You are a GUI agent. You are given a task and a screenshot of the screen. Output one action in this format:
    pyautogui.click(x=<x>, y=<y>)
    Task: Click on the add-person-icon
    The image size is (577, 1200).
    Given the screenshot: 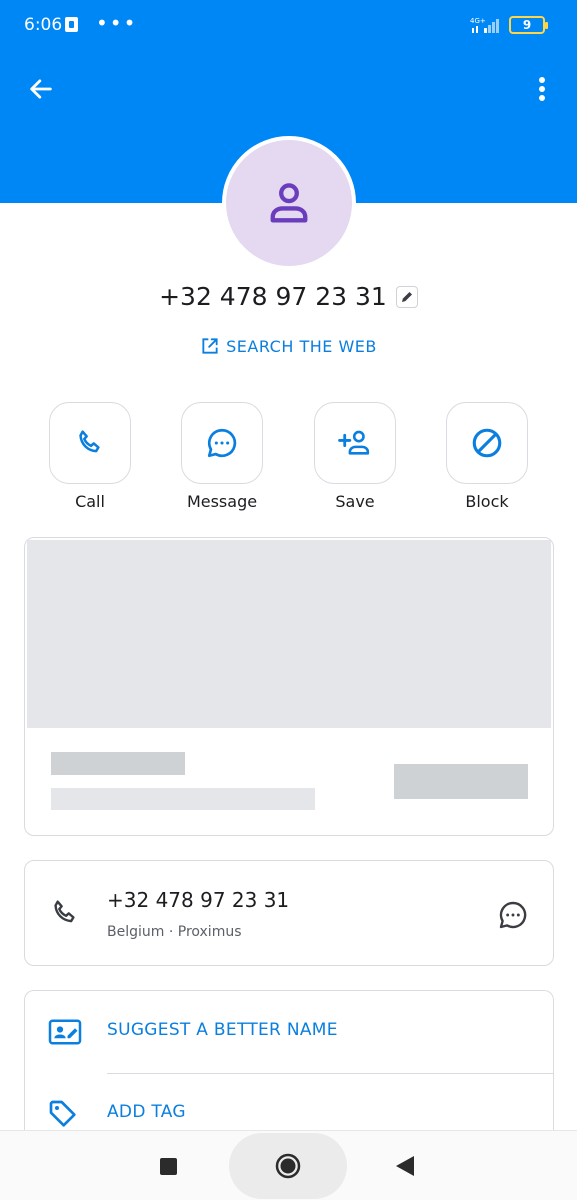 What is the action you would take?
    pyautogui.click(x=354, y=442)
    